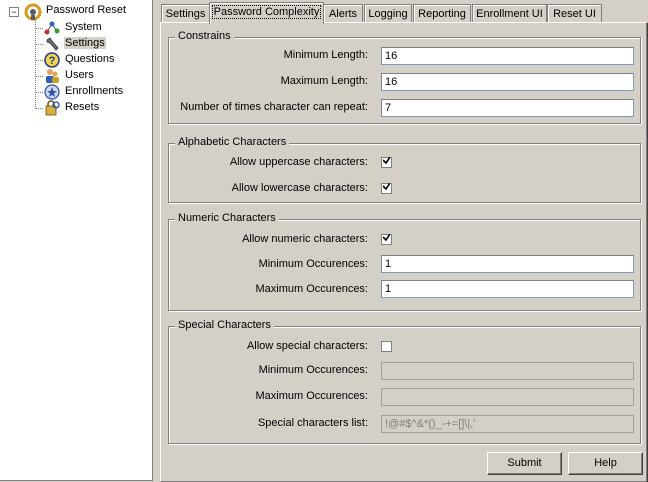 Image resolution: width=648 pixels, height=482 pixels. I want to click on tab-reset-ui: Reset UI, so click(574, 13).